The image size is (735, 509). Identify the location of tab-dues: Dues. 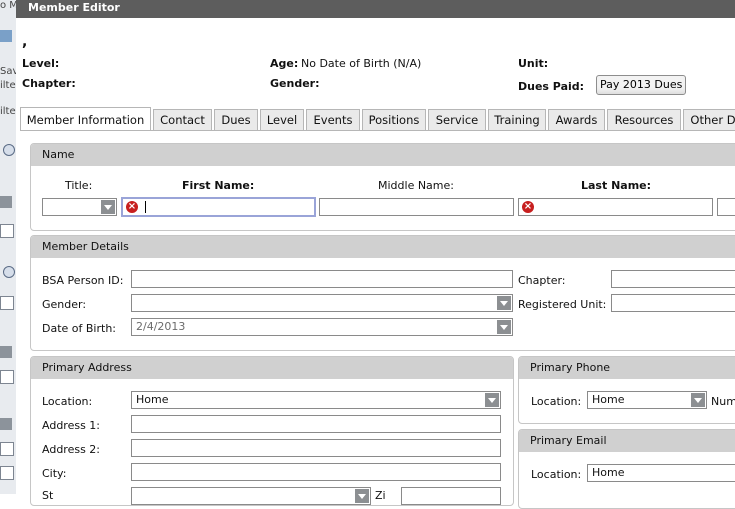
(236, 119).